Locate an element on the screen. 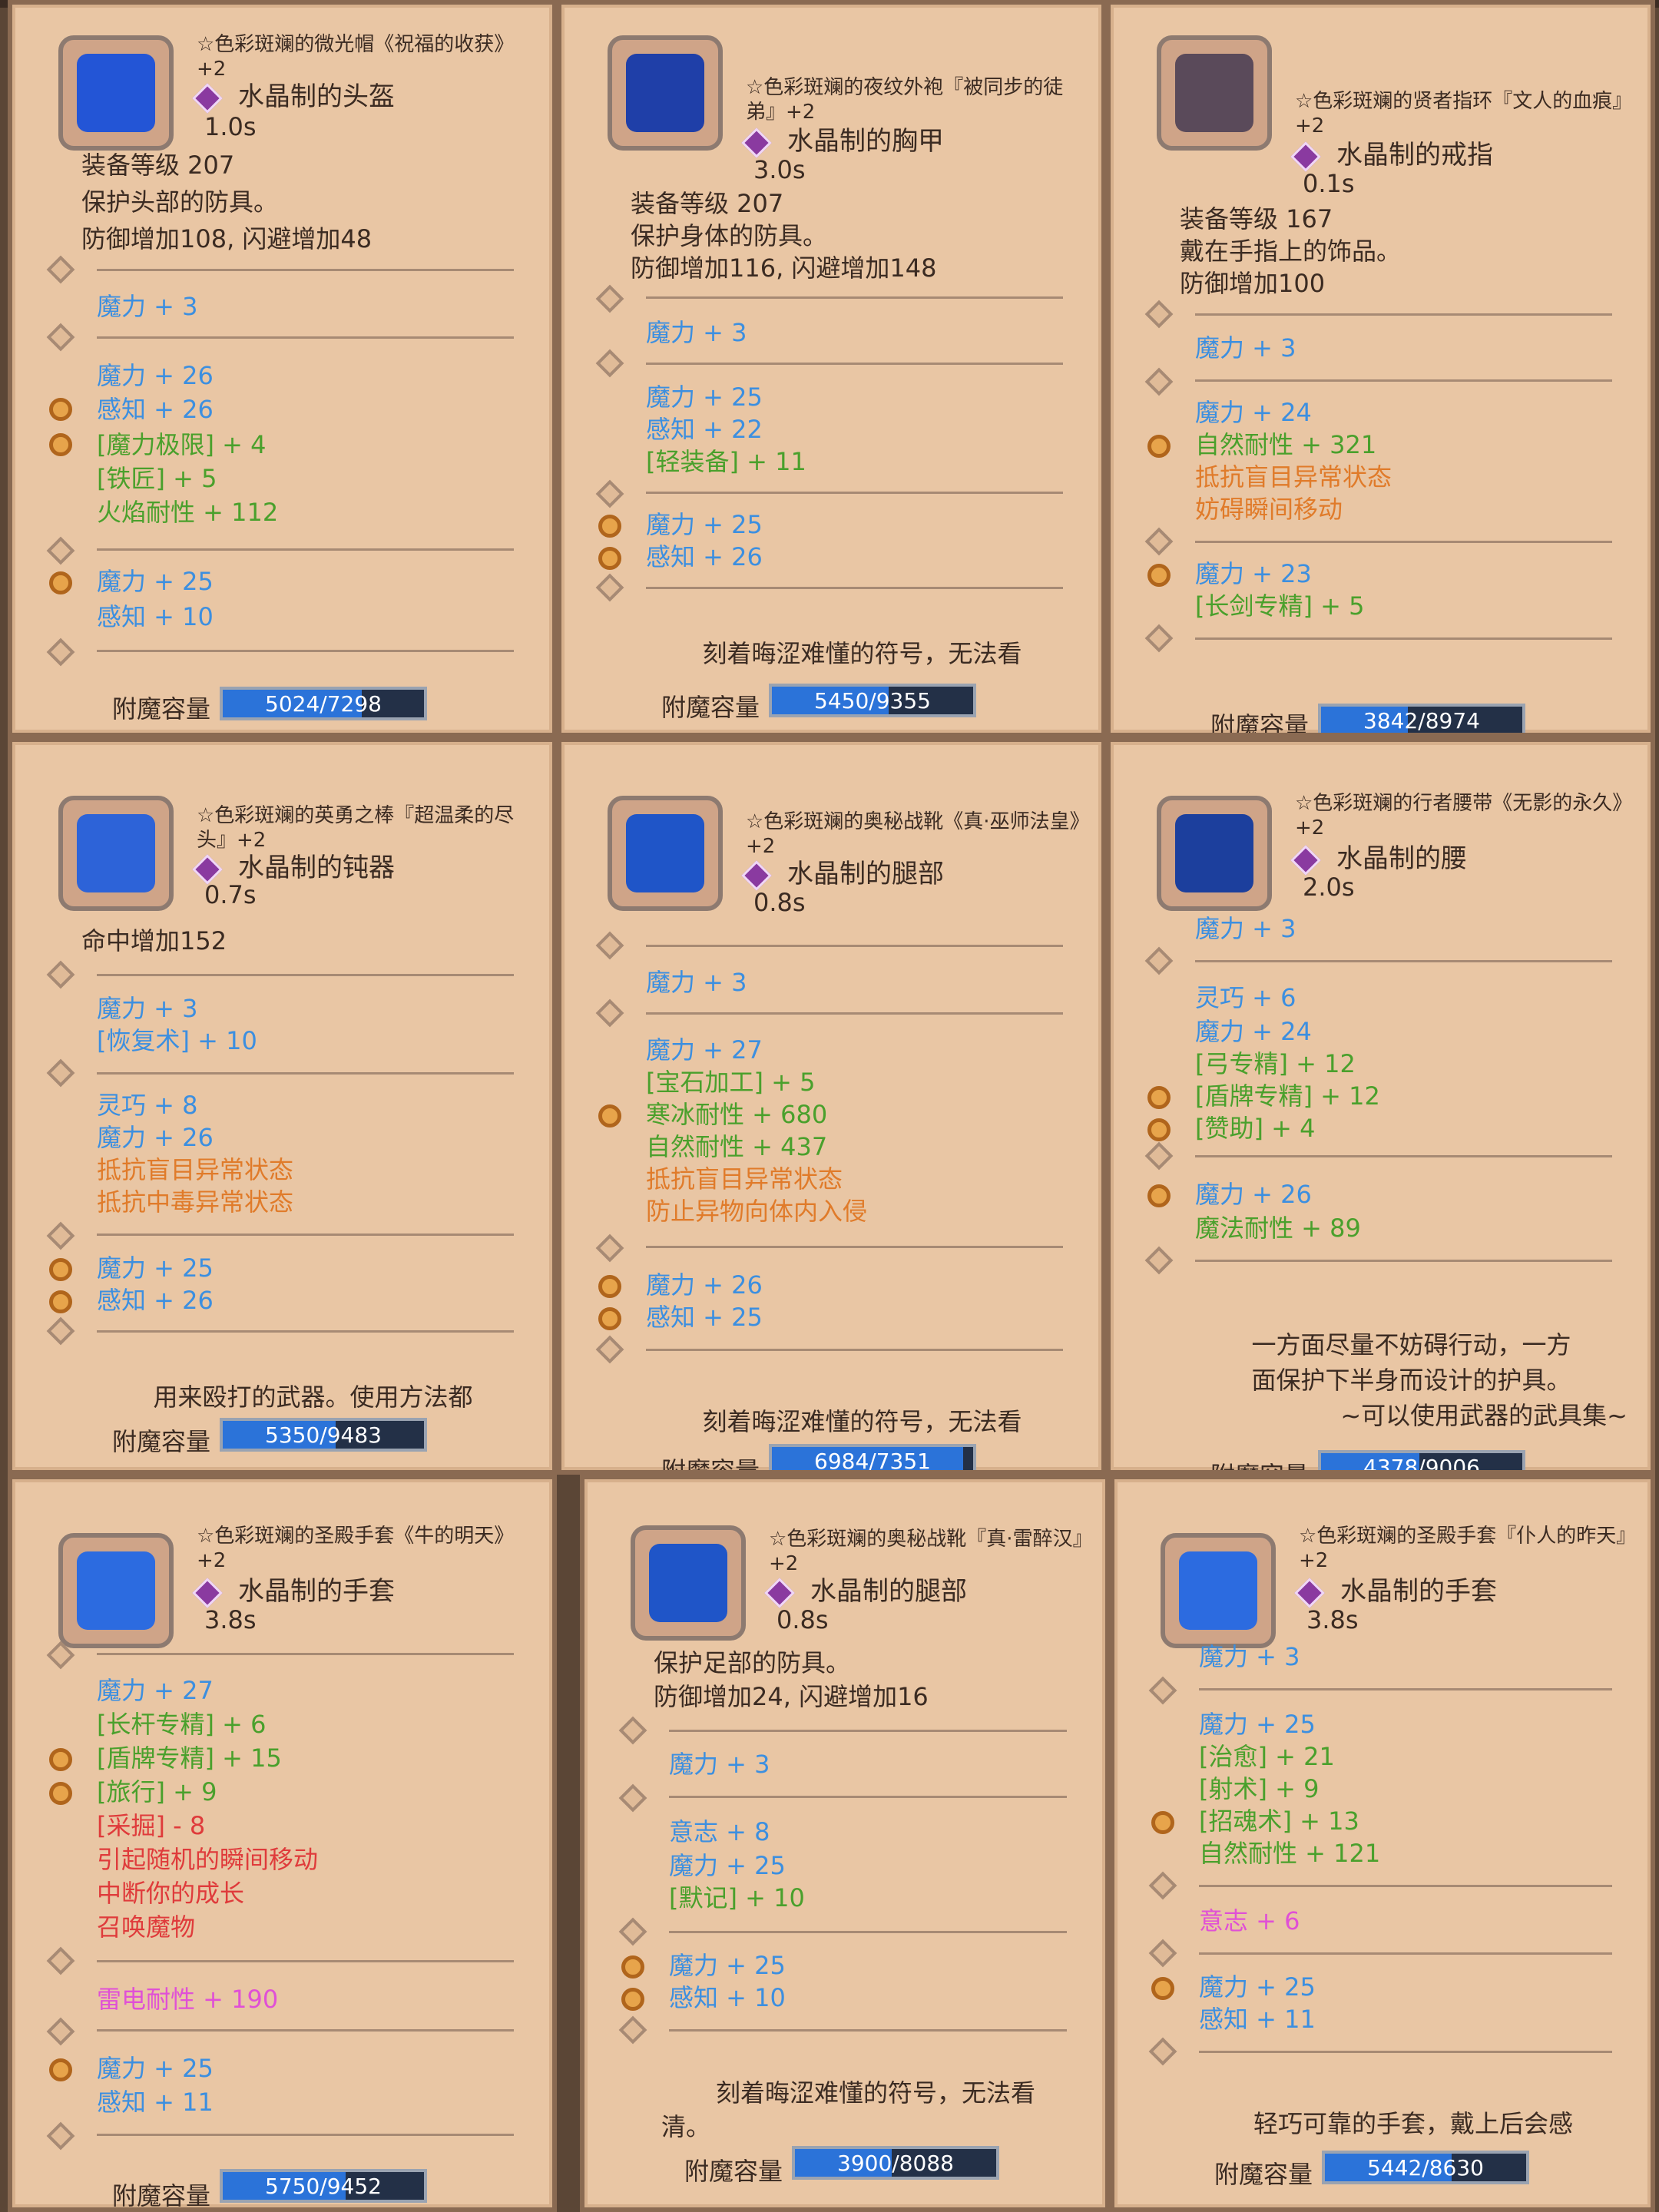  item-desc: 保护身体的防具。 is located at coordinates (730, 236).